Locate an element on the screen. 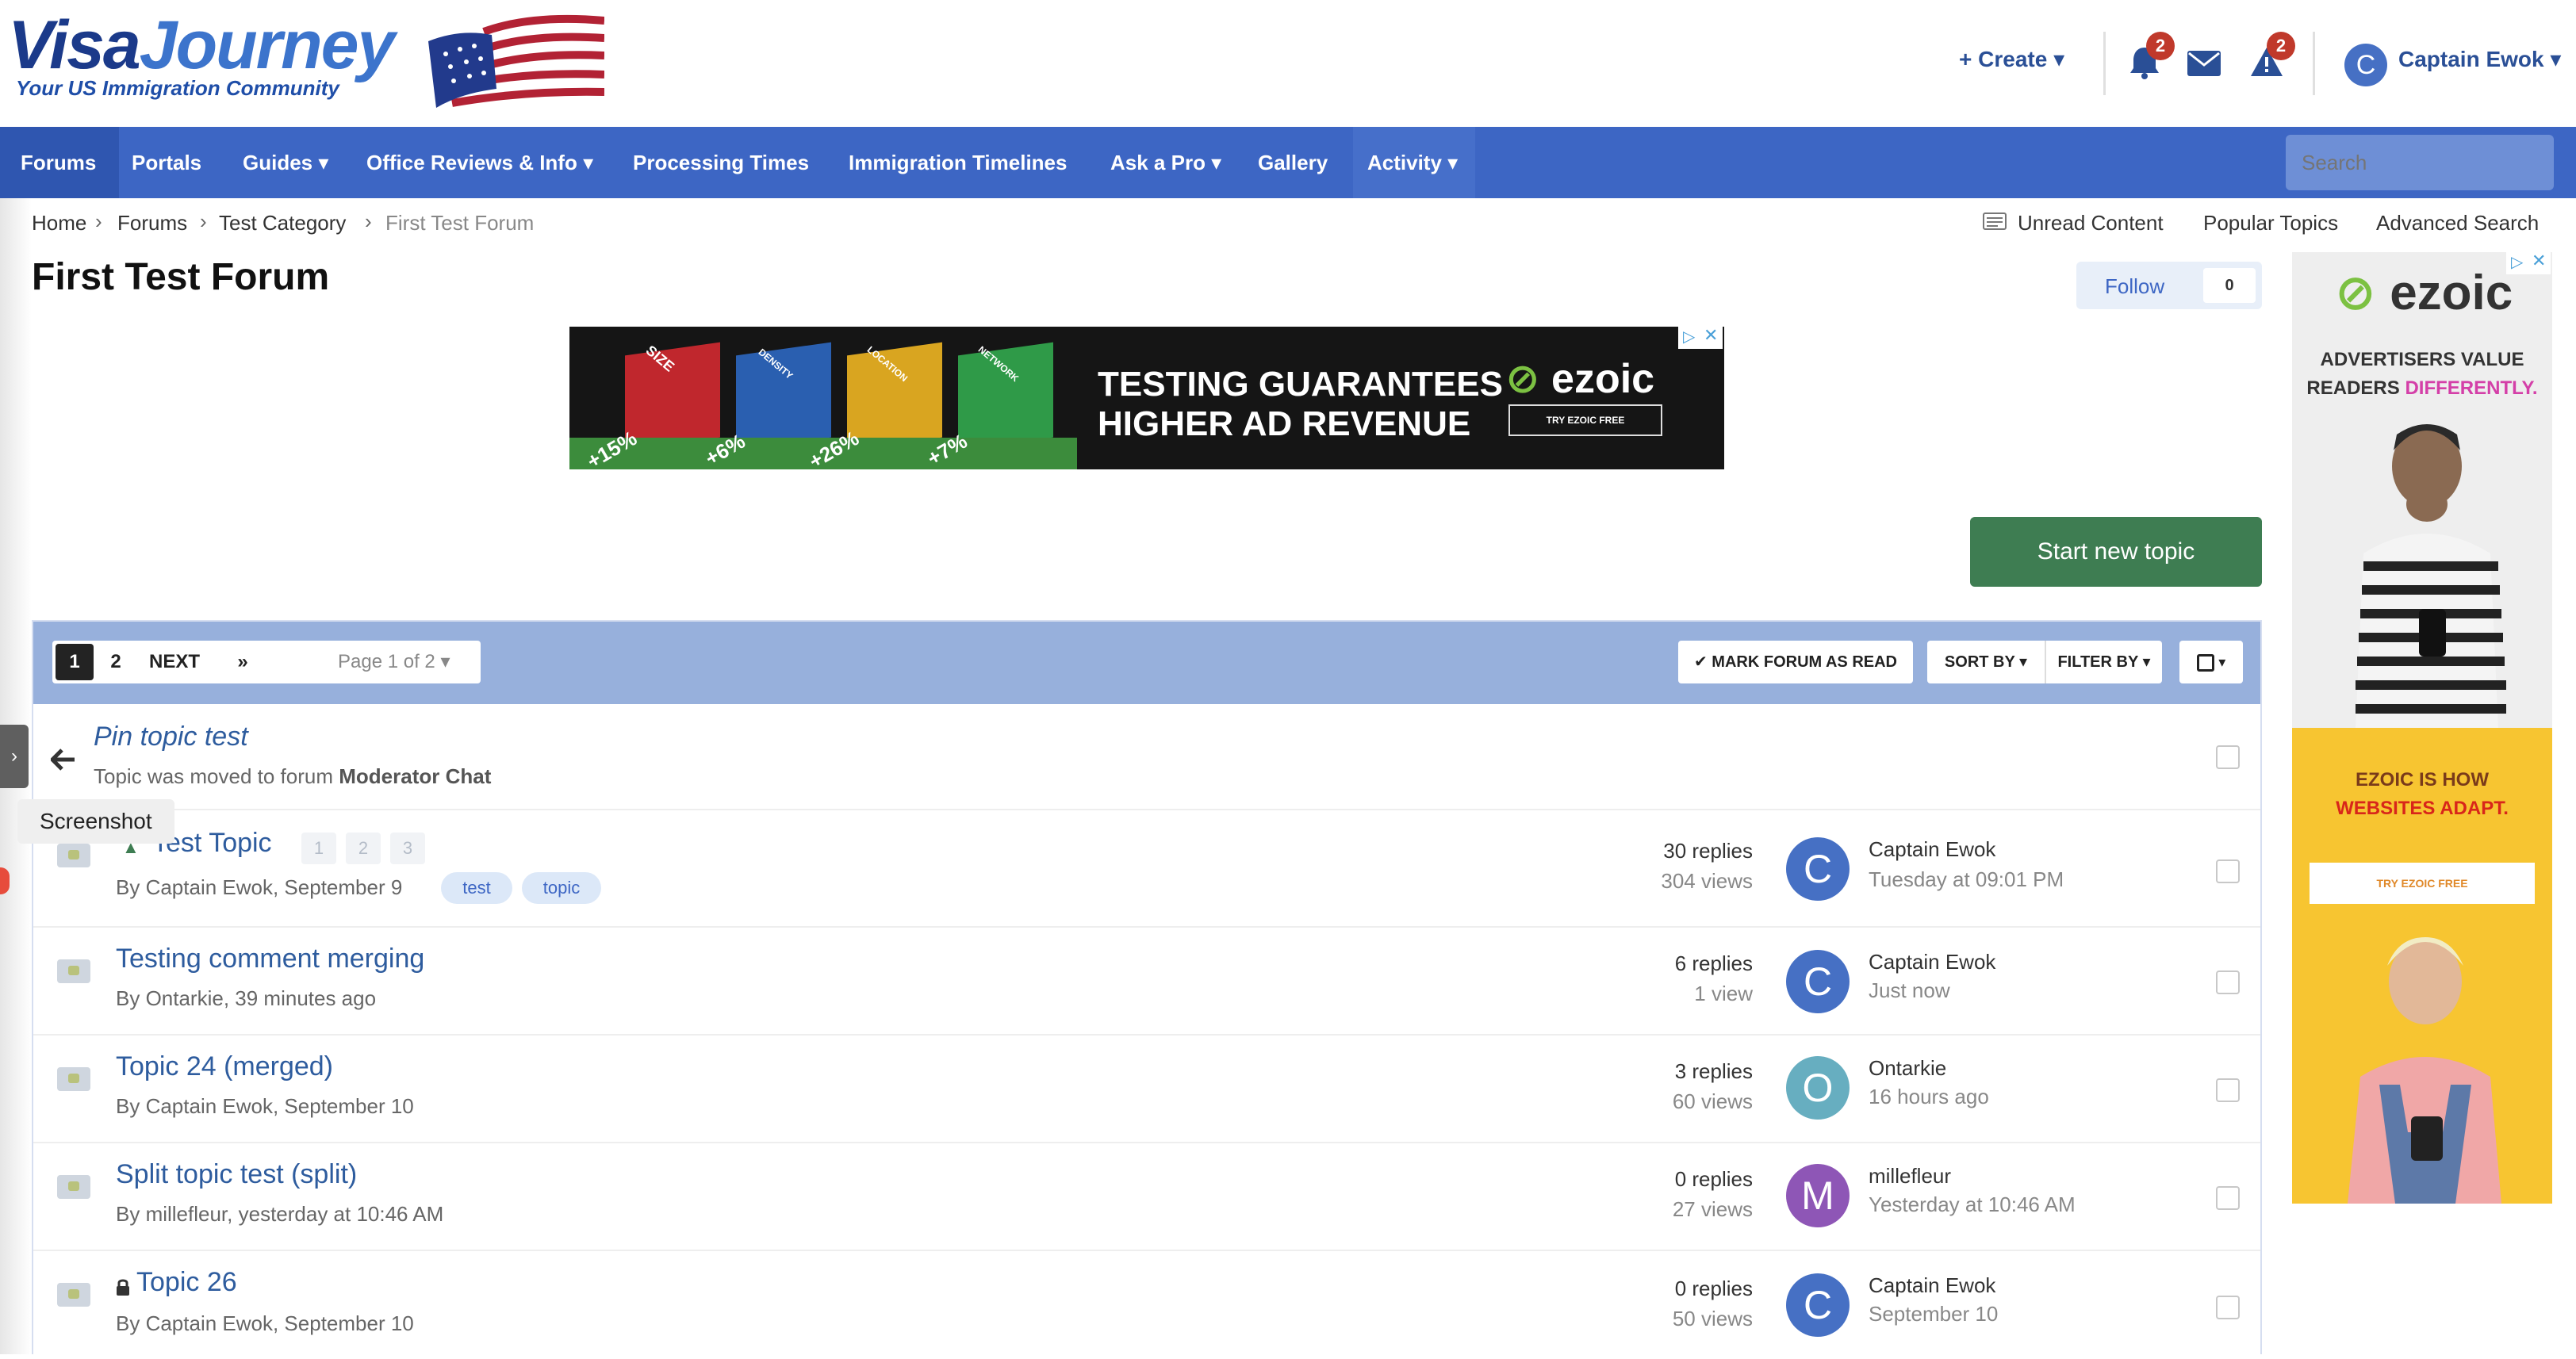 The width and height of the screenshot is (2576, 1359). page-2-button: 2 is located at coordinates (116, 662).